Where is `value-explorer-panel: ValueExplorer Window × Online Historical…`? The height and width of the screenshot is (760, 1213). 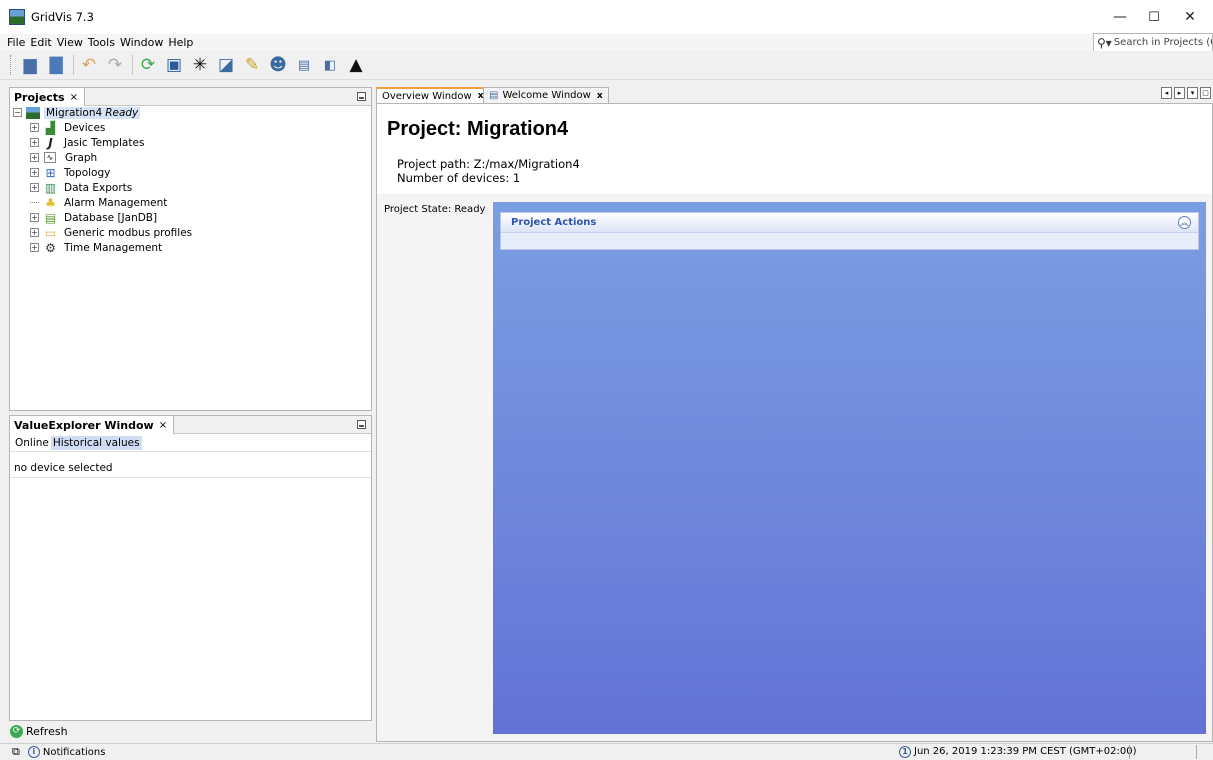 value-explorer-panel: ValueExplorer Window × Online Historical… is located at coordinates (190, 568).